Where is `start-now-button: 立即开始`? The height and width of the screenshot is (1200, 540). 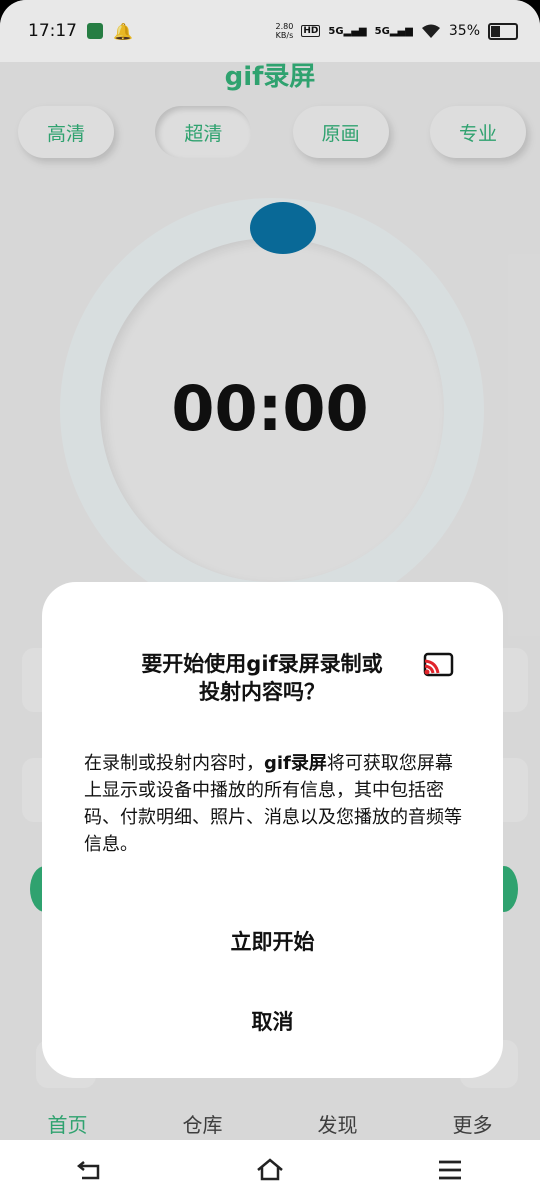
start-now-button: 立即开始 is located at coordinates (272, 941).